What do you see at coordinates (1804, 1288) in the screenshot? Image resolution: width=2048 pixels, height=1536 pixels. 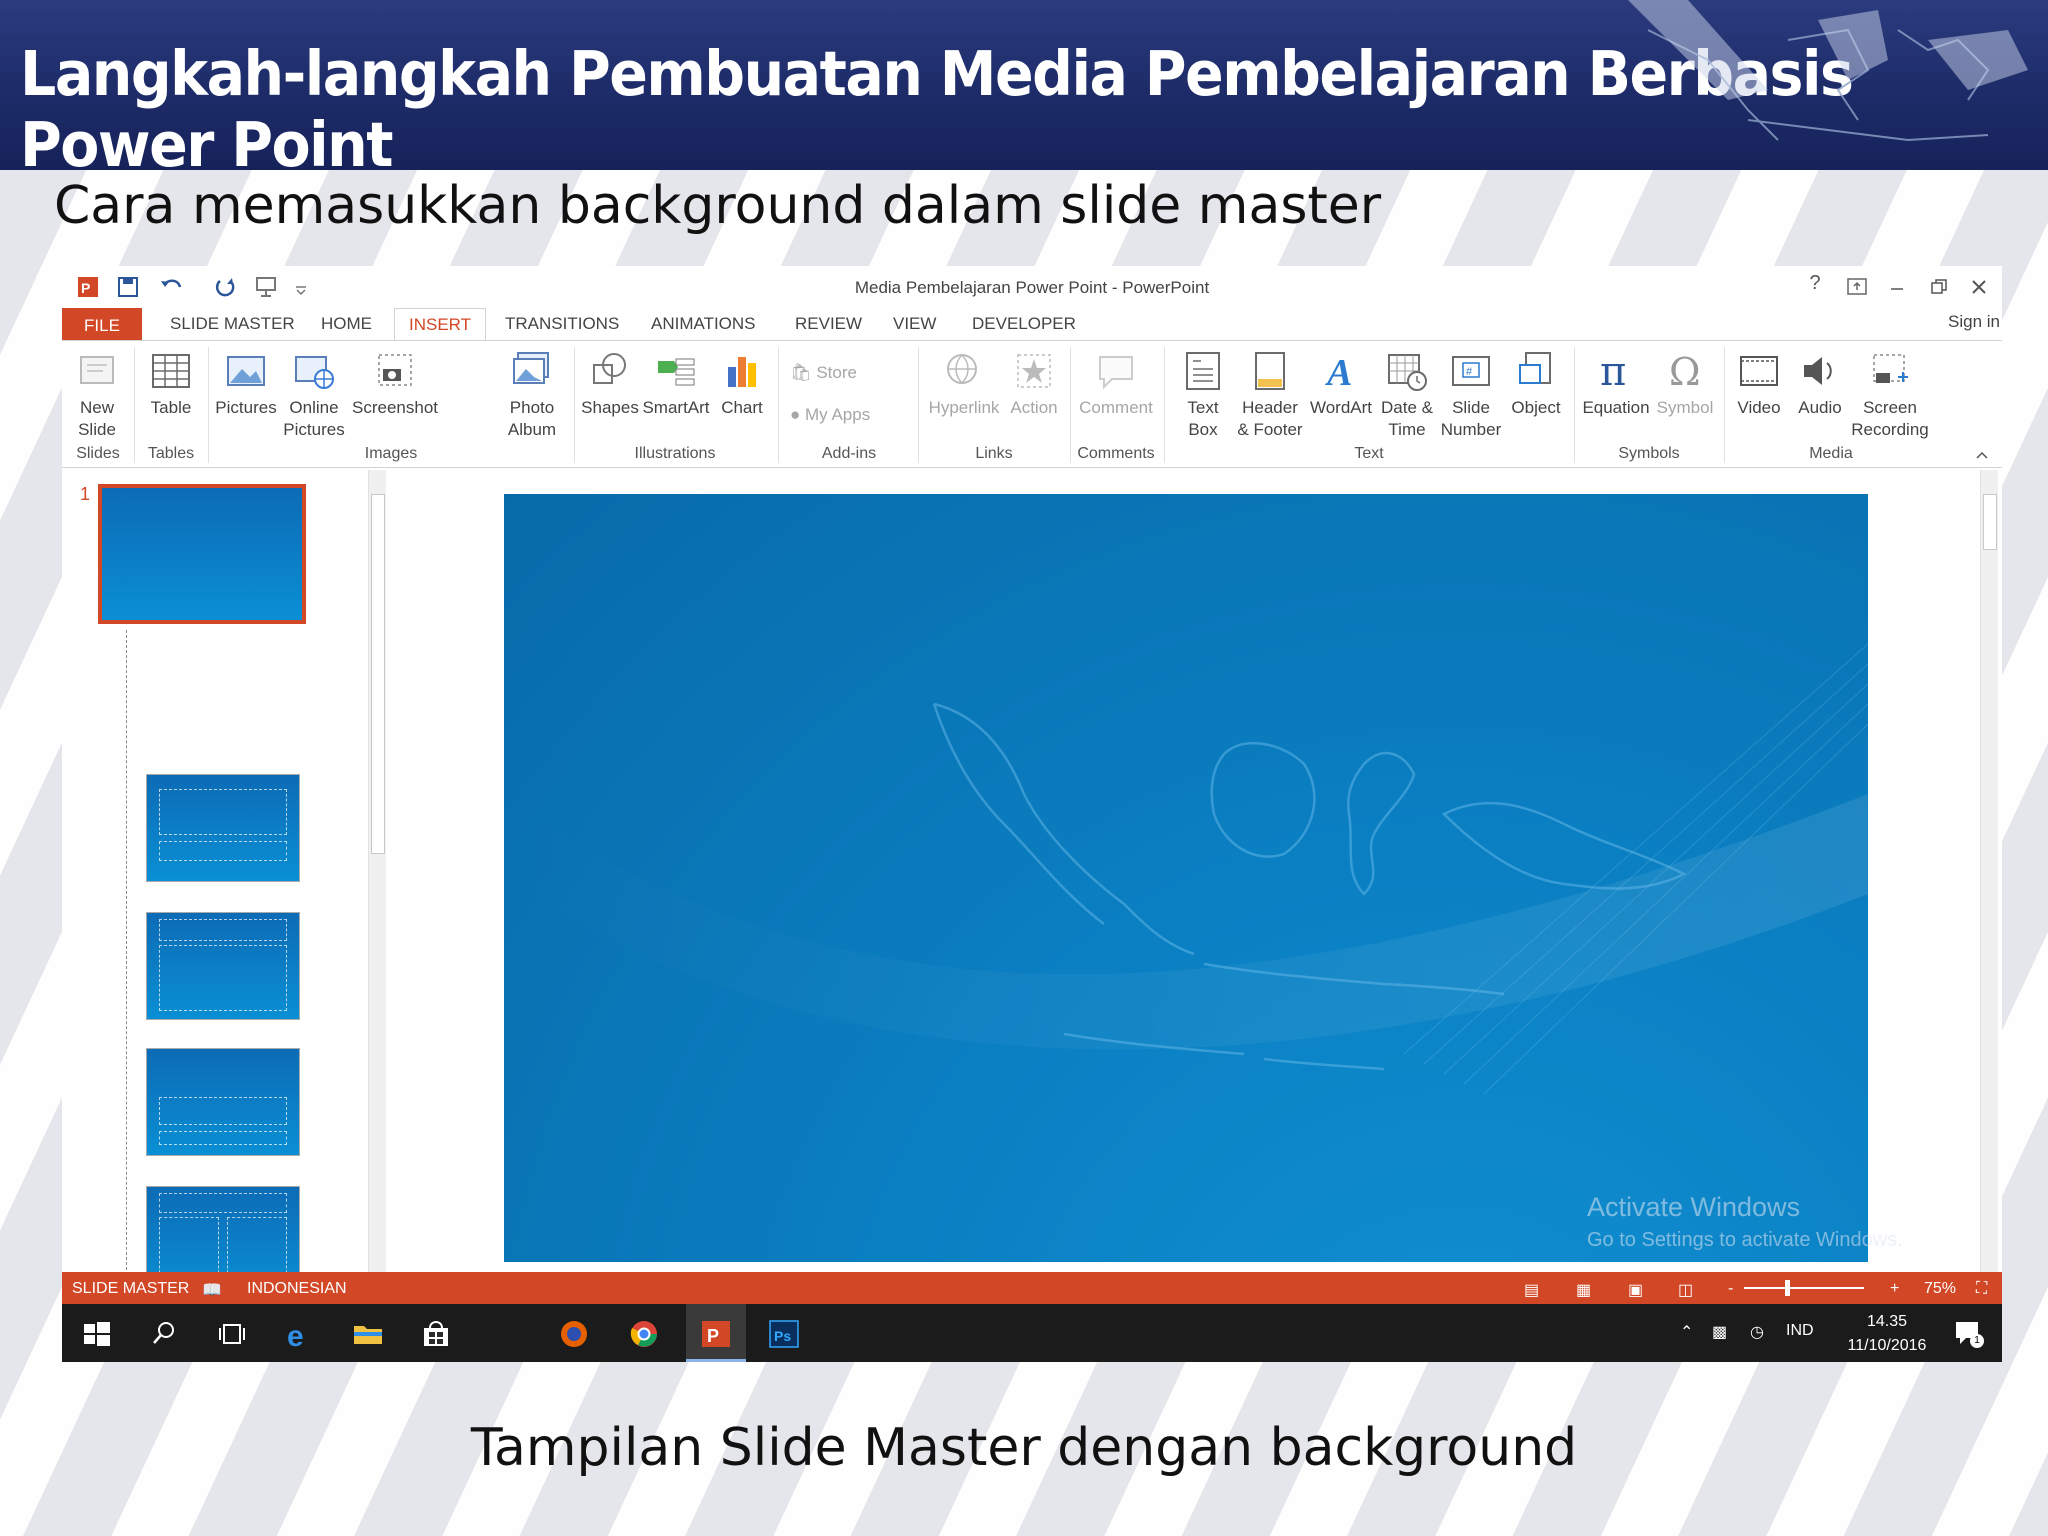 I see `zoom-slider` at bounding box center [1804, 1288].